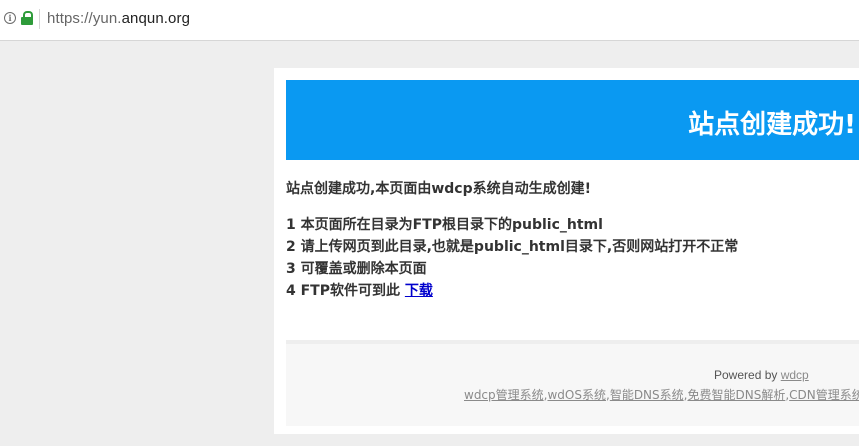  I want to click on download-link: 下载, so click(419, 291).